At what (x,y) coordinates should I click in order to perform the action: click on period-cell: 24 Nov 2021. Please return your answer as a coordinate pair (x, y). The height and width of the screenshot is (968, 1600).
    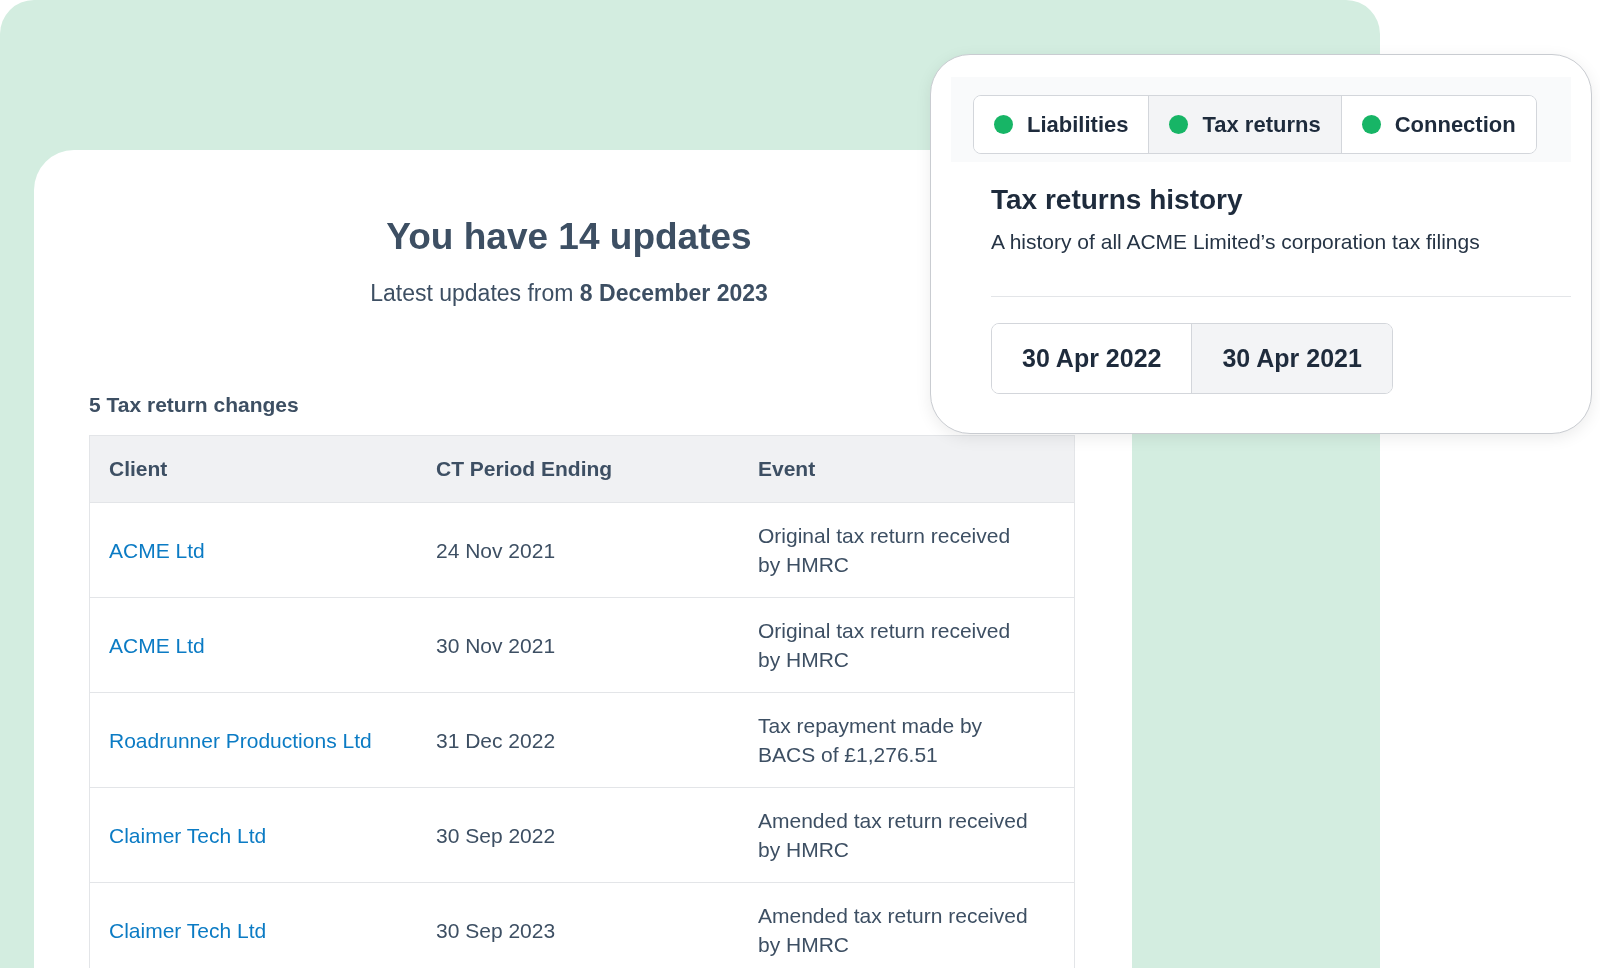
    Looking at the image, I should click on (496, 550).